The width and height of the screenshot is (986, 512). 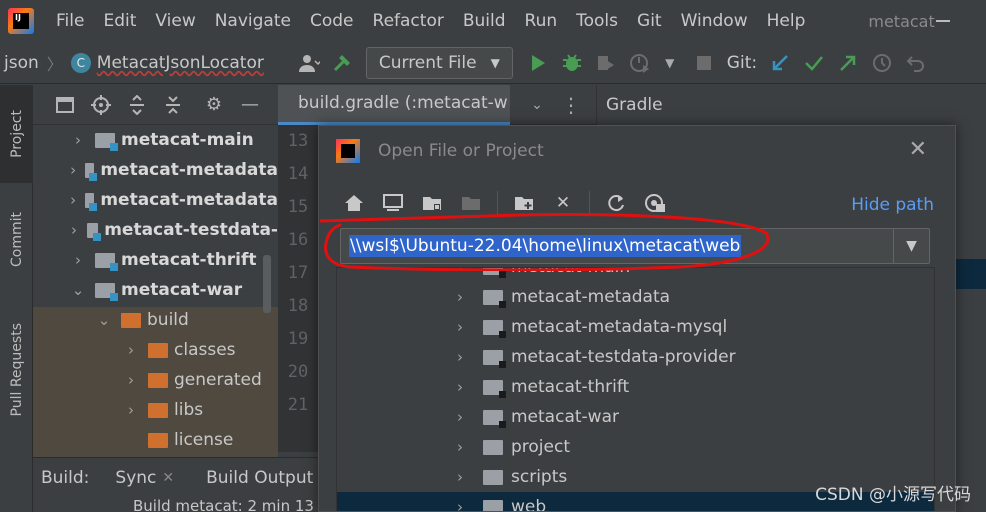 I want to click on rollback-icon, so click(x=916, y=63).